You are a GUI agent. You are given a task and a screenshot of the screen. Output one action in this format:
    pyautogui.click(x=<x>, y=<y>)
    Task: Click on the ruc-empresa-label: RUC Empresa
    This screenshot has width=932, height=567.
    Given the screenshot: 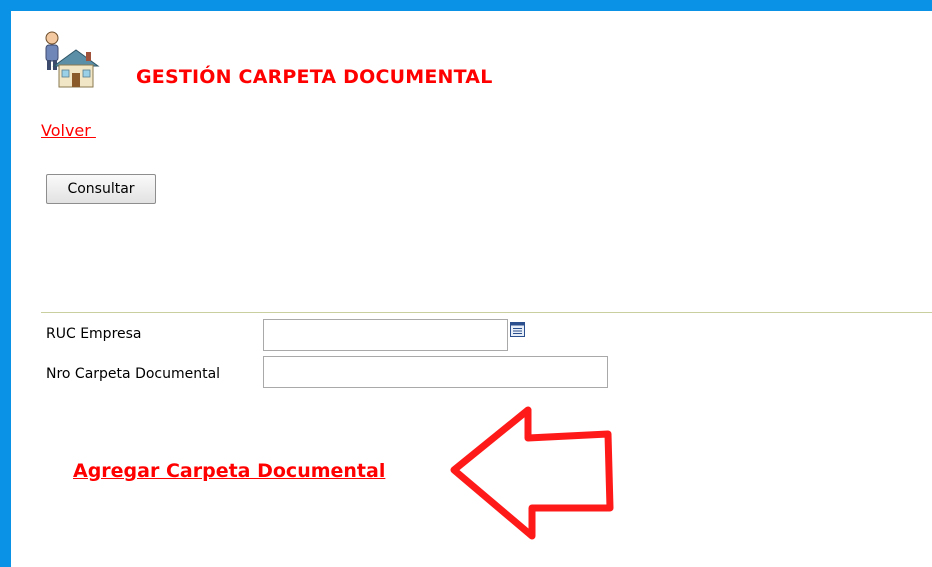 What is the action you would take?
    pyautogui.click(x=94, y=334)
    